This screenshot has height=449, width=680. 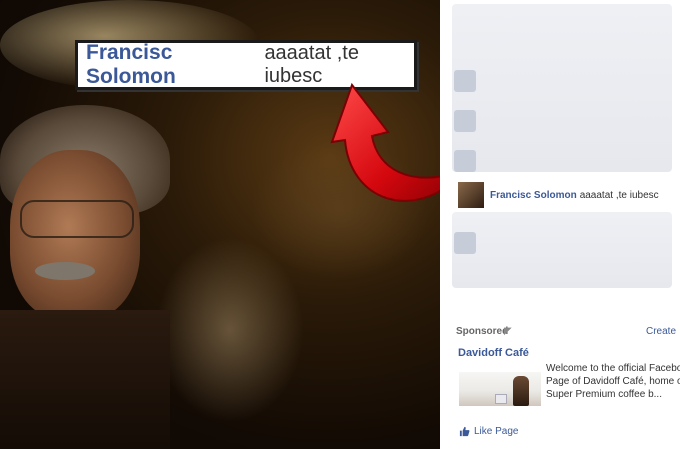 I want to click on like-page-button: Like Page, so click(x=488, y=431).